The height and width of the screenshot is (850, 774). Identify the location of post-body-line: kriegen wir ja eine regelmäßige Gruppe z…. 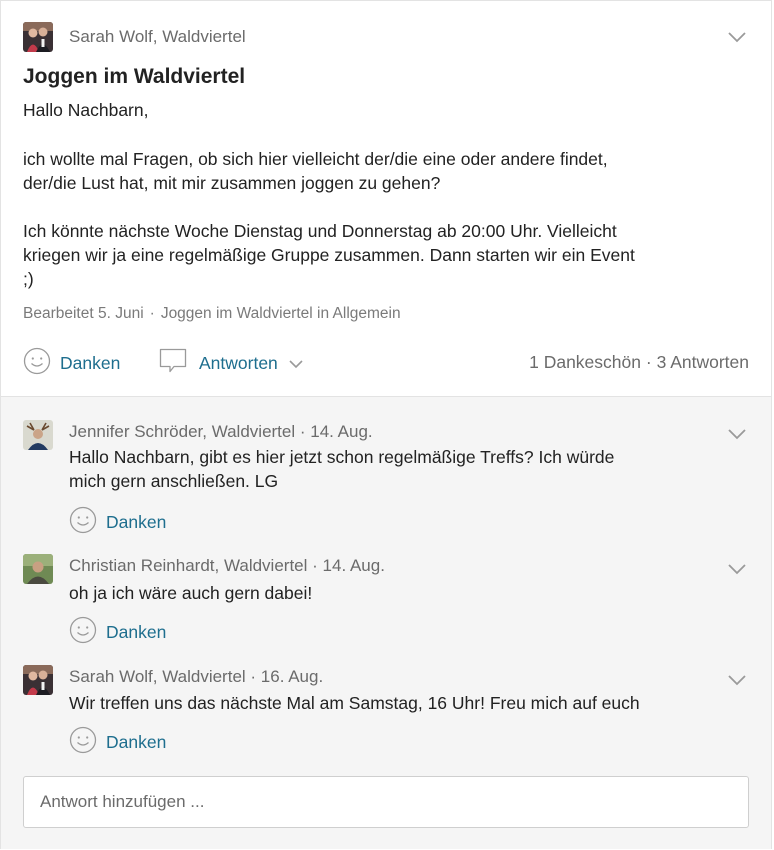
(329, 255).